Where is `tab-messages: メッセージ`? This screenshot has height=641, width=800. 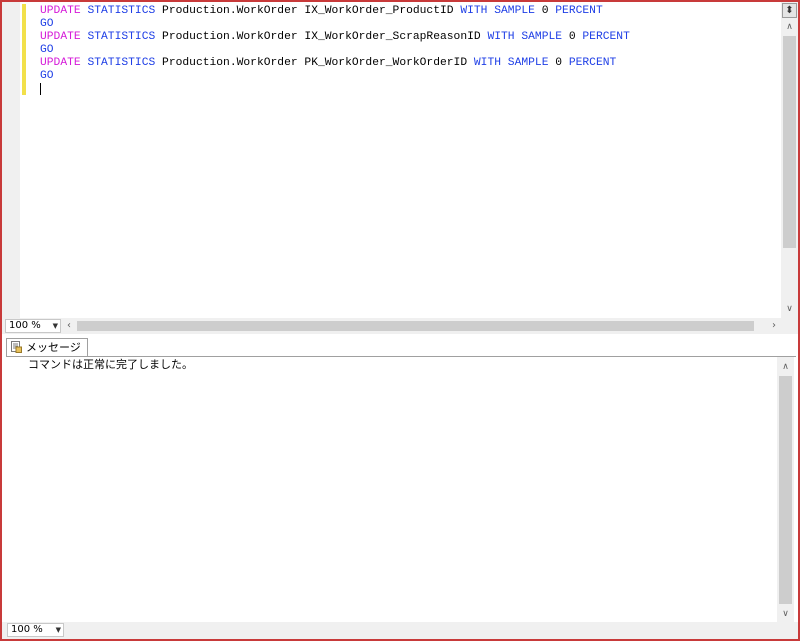
tab-messages: メッセージ is located at coordinates (47, 347).